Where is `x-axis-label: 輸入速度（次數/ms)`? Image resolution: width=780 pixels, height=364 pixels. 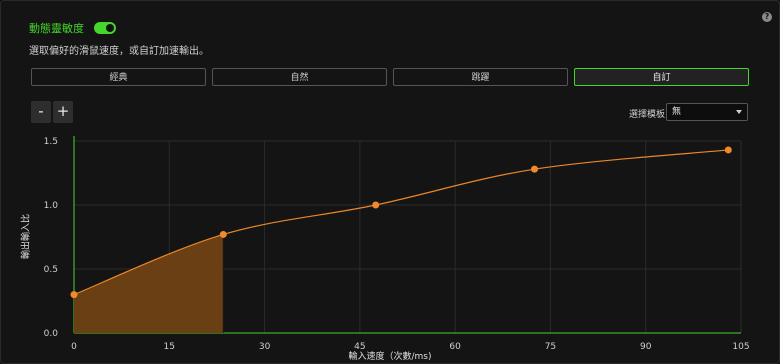 x-axis-label: 輸入速度（次數/ms) is located at coordinates (390, 357).